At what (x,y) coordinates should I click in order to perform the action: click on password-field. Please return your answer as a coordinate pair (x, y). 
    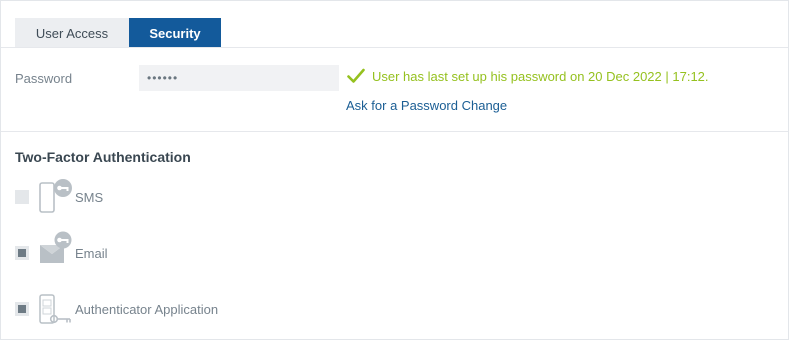
    Looking at the image, I should click on (239, 78).